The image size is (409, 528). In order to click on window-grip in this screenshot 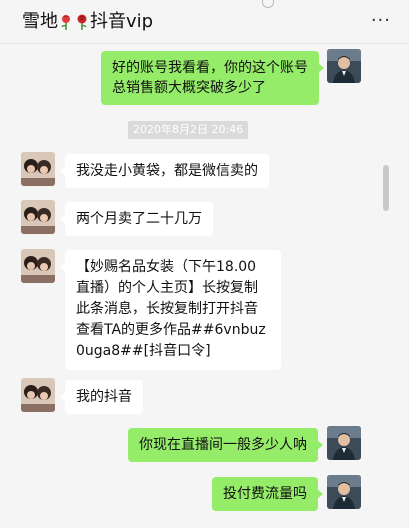, I will do `click(268, 4)`.